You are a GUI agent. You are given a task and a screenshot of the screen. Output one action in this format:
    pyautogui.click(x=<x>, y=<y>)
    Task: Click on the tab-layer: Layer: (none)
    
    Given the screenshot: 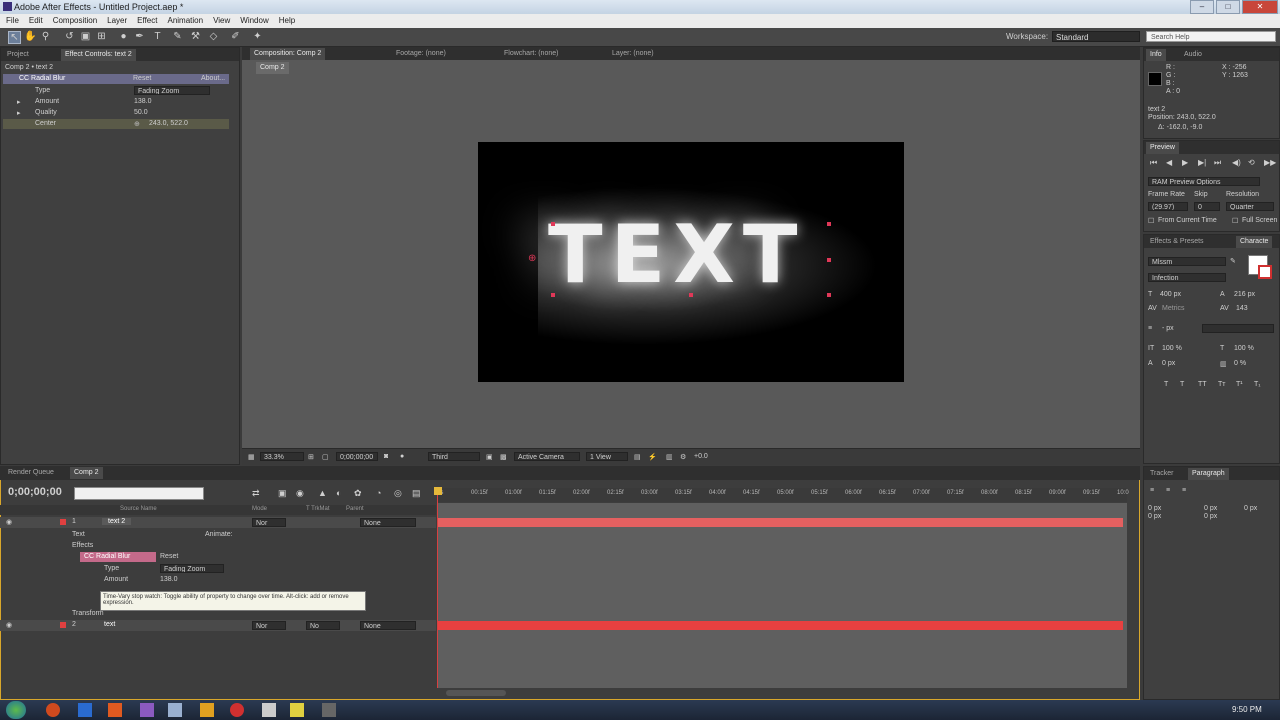 What is the action you would take?
    pyautogui.click(x=633, y=54)
    